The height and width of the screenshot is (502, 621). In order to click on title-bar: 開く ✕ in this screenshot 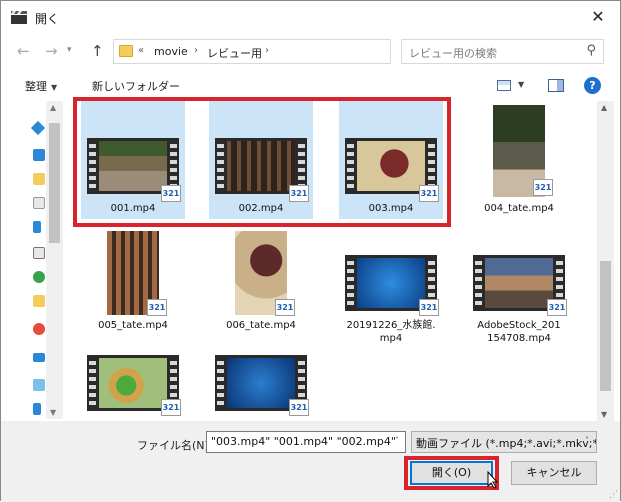, I will do `click(310, 17)`.